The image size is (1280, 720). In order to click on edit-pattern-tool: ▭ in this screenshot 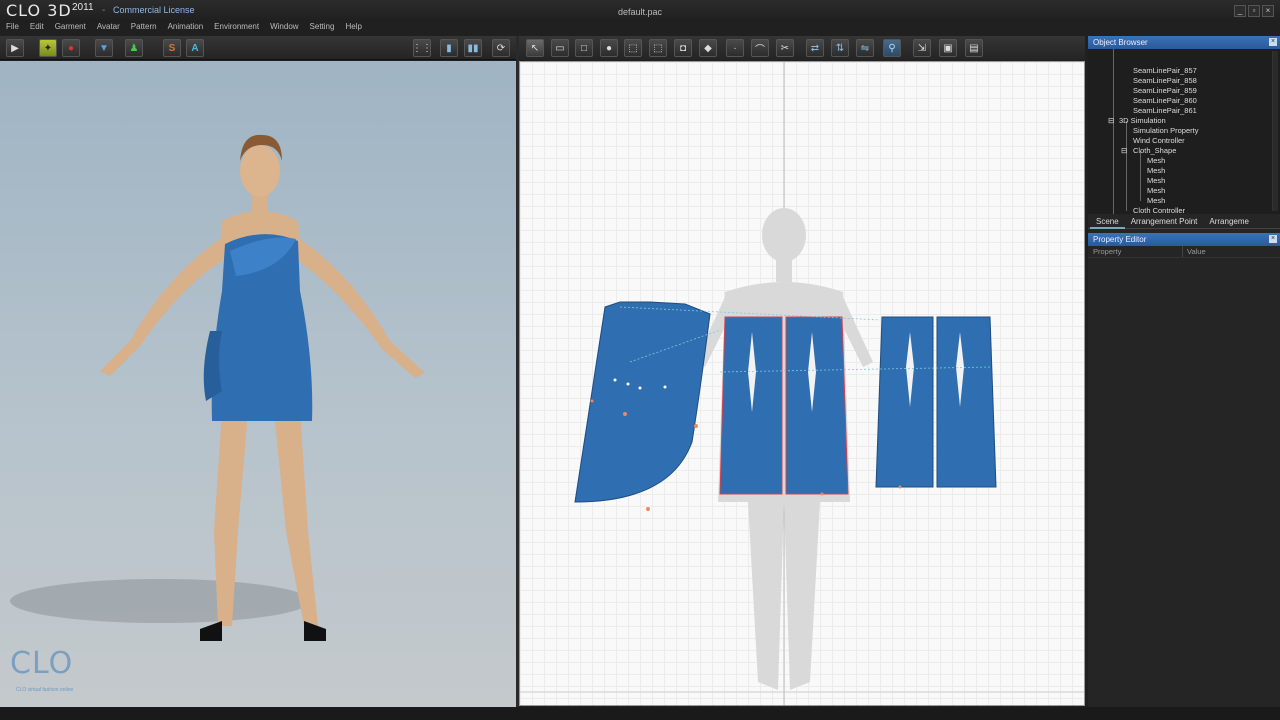, I will do `click(560, 48)`.